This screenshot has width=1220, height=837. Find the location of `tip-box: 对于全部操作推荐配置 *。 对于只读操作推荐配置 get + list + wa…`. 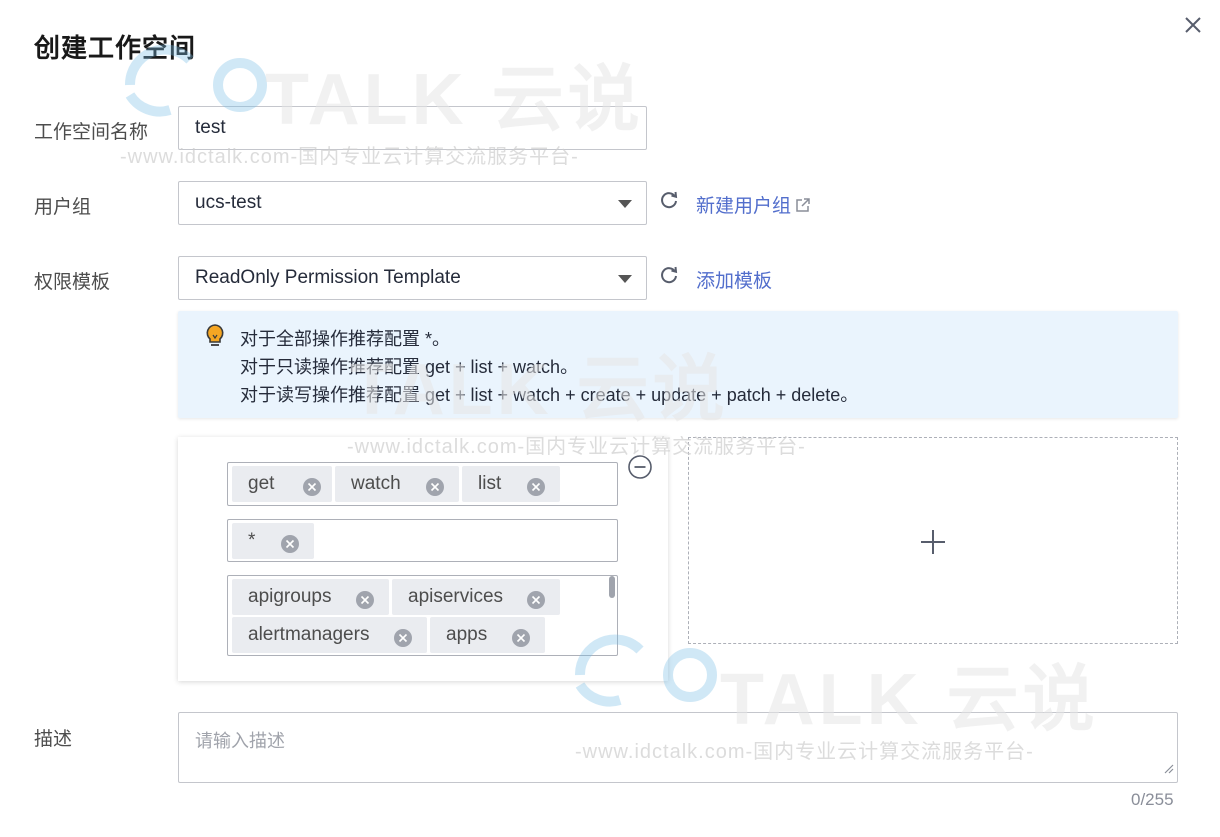

tip-box: 对于全部操作推荐配置 *。 对于只读操作推荐配置 get + list + wa… is located at coordinates (678, 364).